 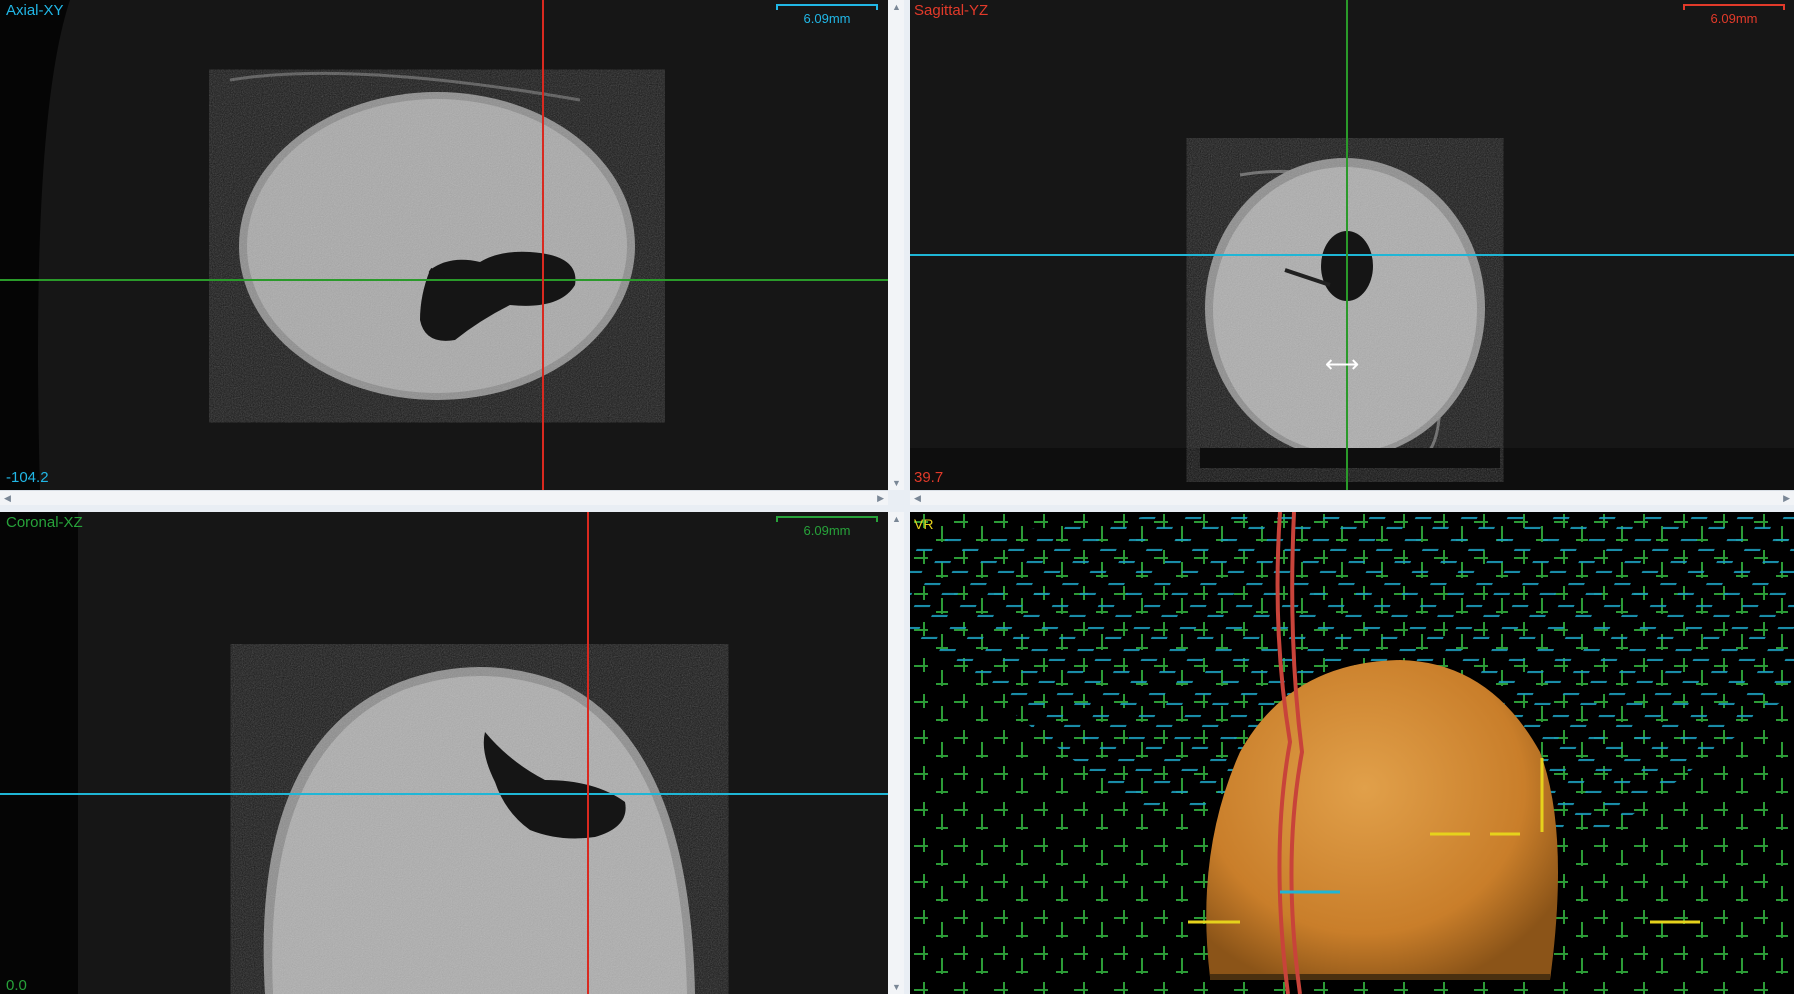 What do you see at coordinates (44, 522) in the screenshot?
I see `coronal-title: Coronal-XZ` at bounding box center [44, 522].